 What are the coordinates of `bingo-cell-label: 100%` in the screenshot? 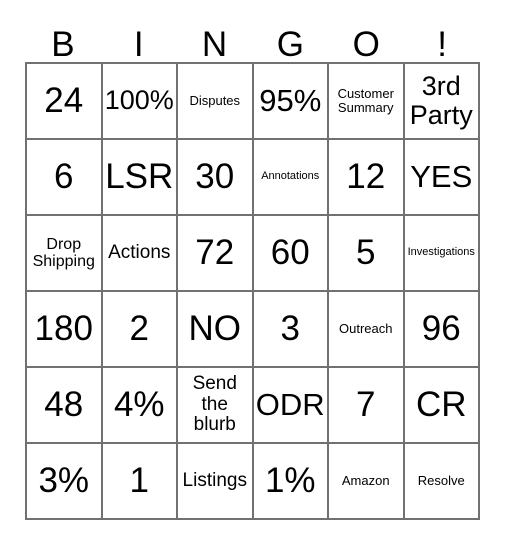 It's located at (139, 100).